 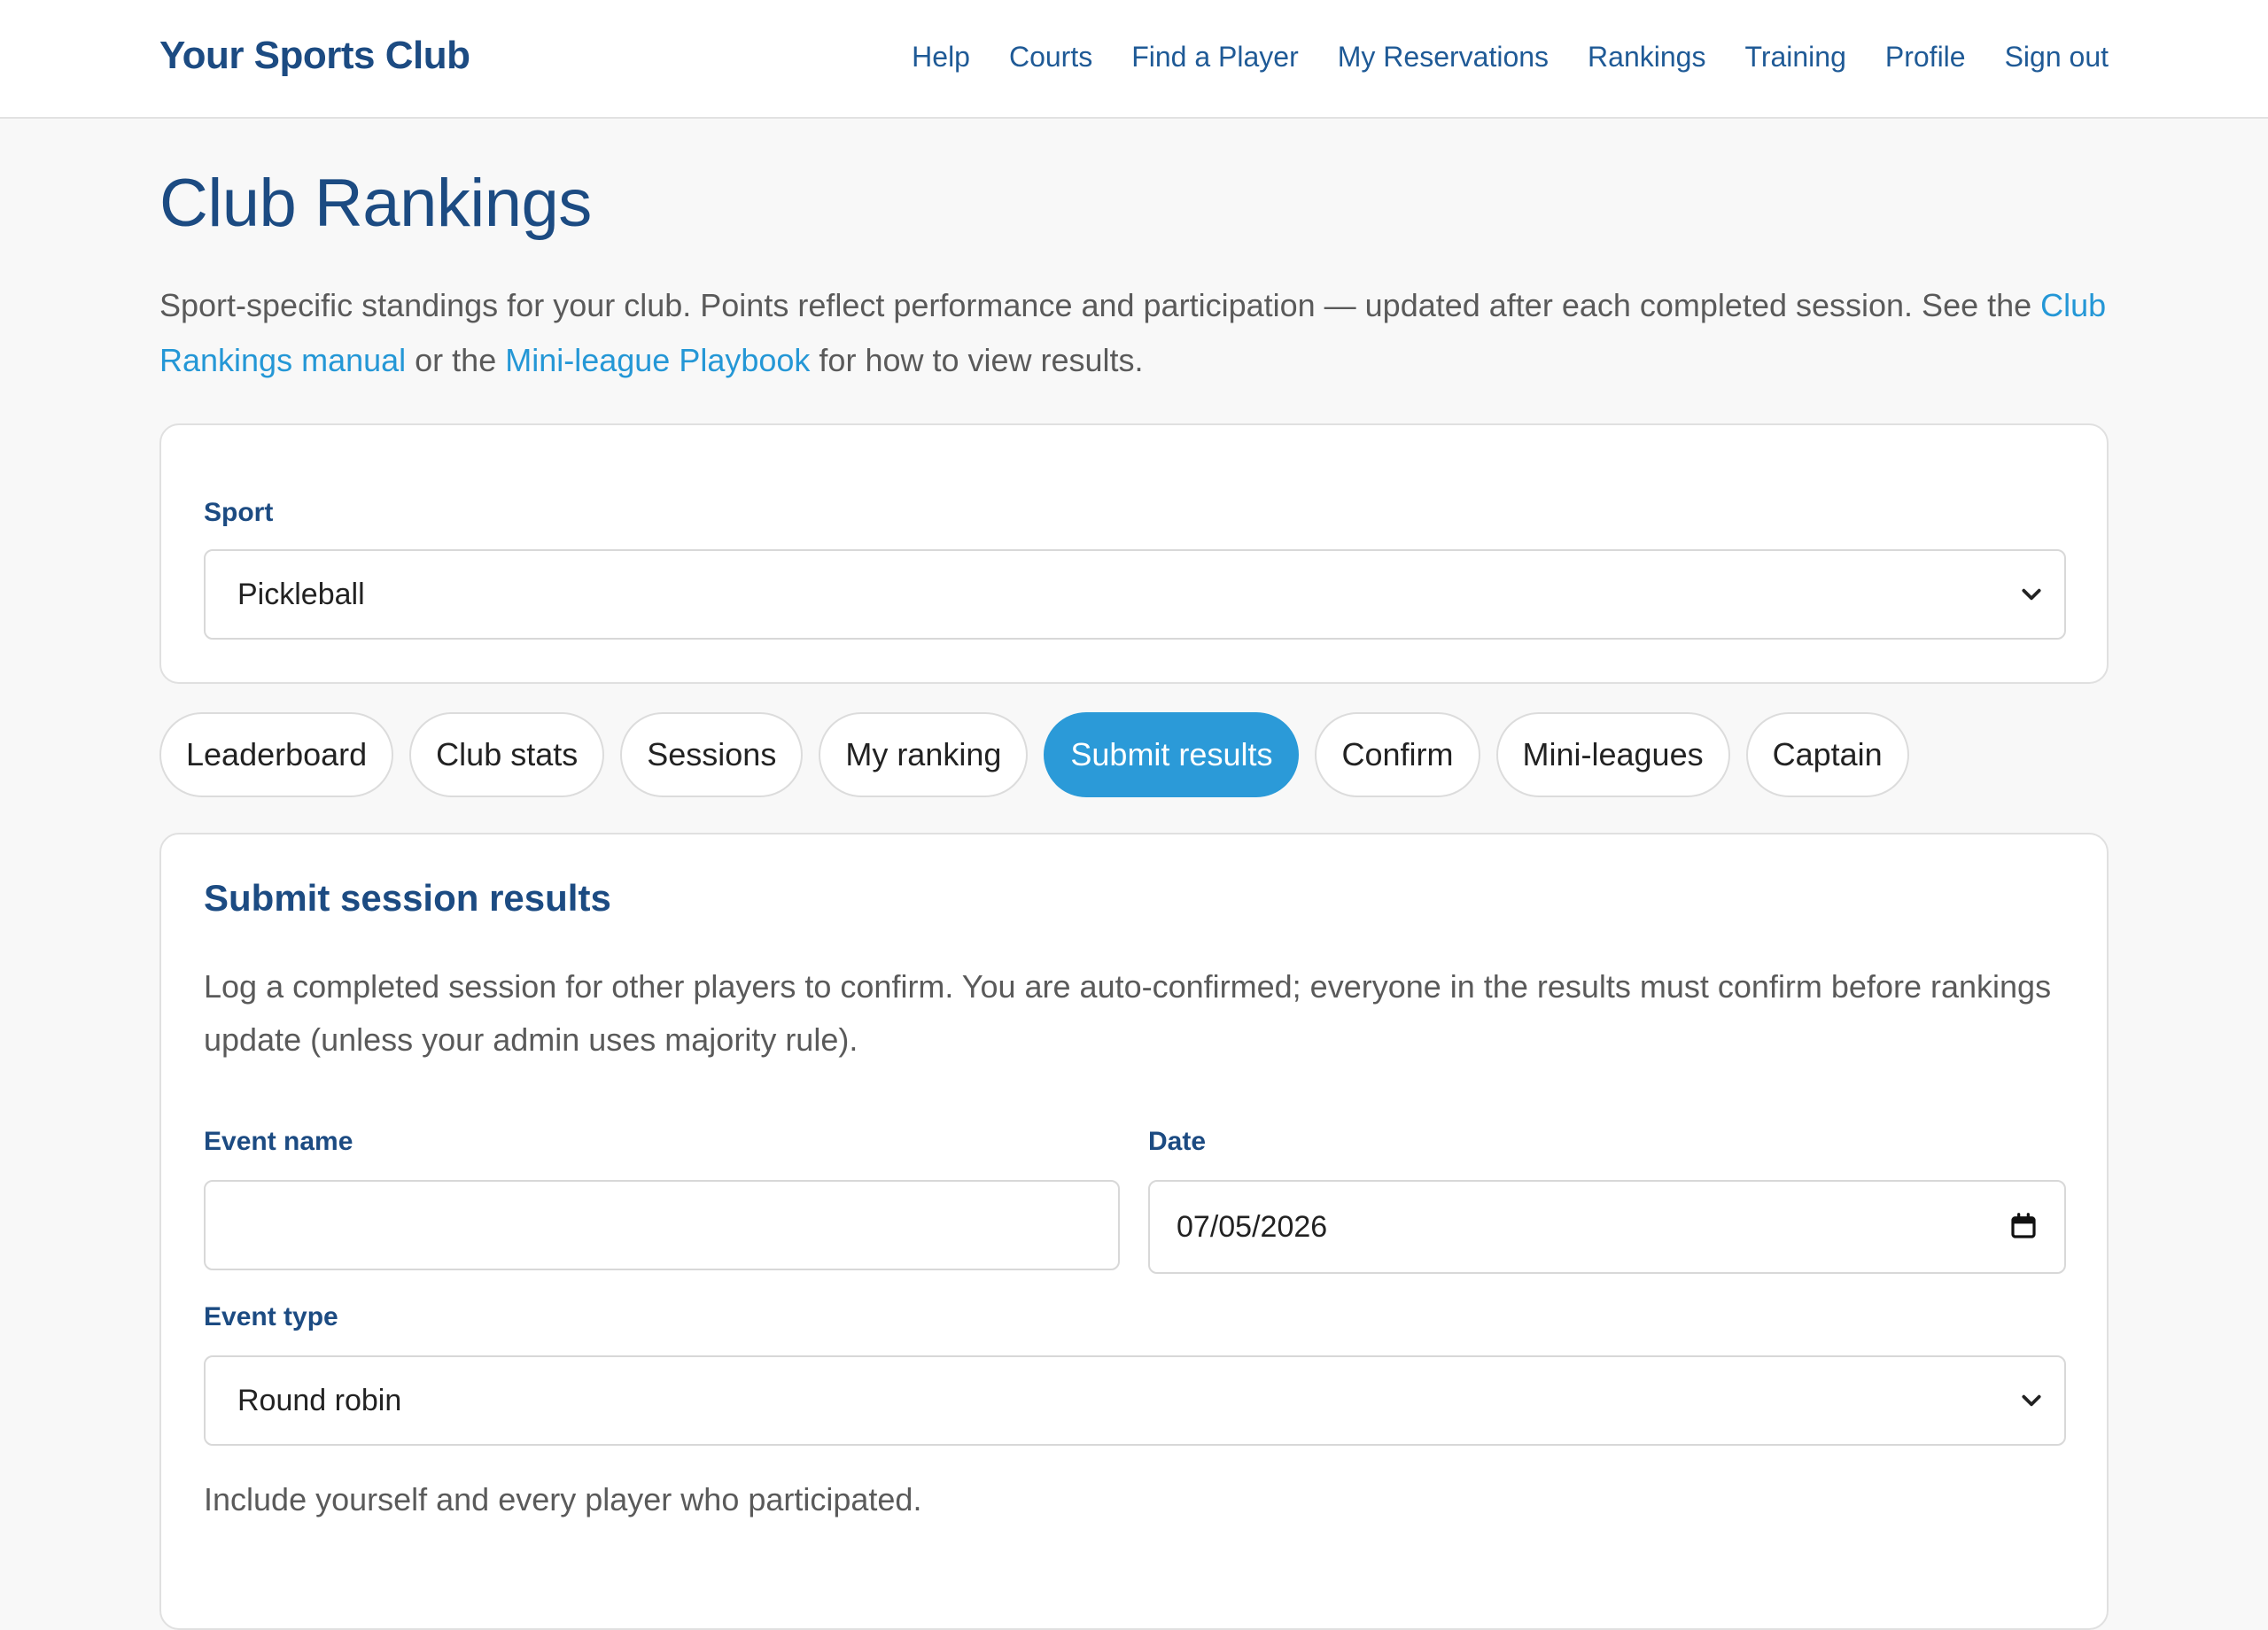 What do you see at coordinates (1252, 1226) in the screenshot?
I see `date-input-value: 07/05/2026` at bounding box center [1252, 1226].